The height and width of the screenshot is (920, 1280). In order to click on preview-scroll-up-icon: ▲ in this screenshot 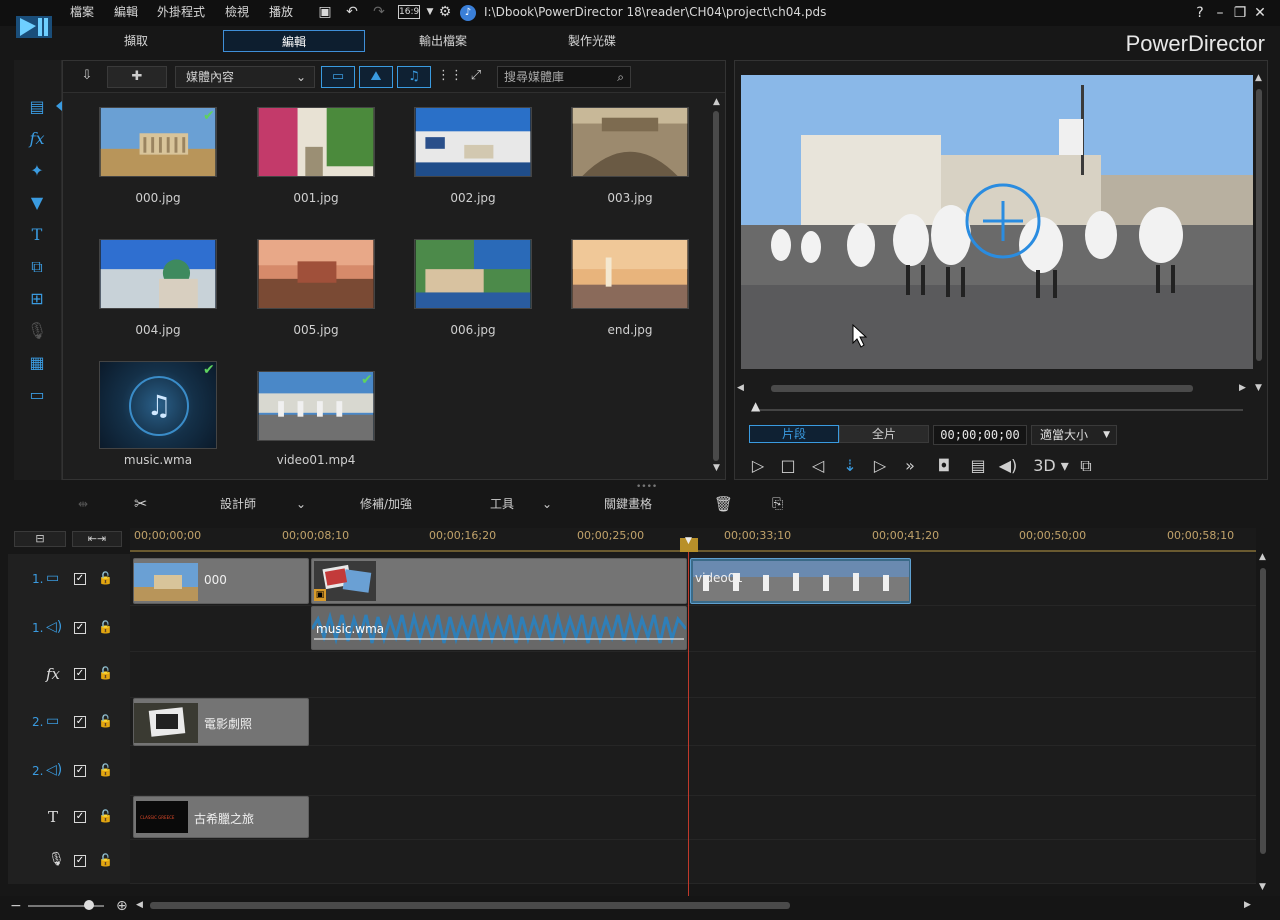, I will do `click(1258, 78)`.